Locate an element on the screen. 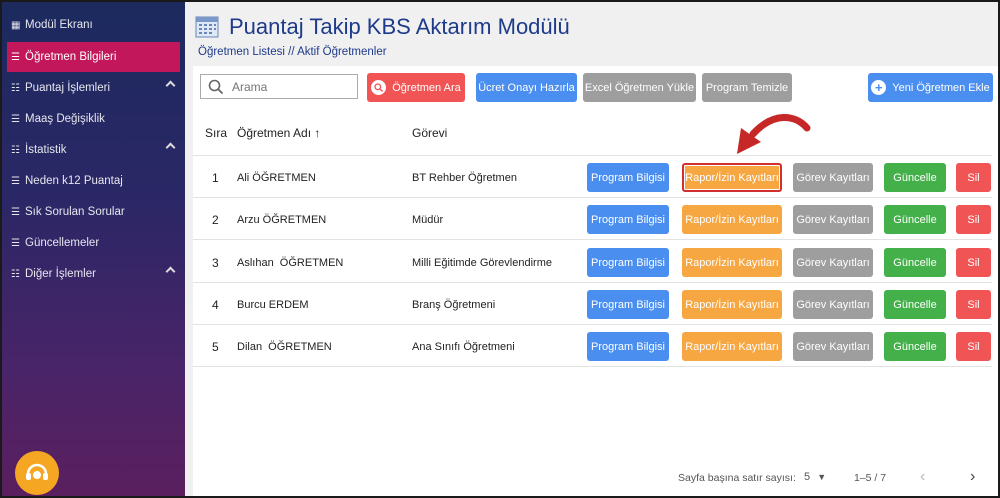 The width and height of the screenshot is (1000, 498). column-header-name: Öğretmen Adı ↑ is located at coordinates (278, 133).